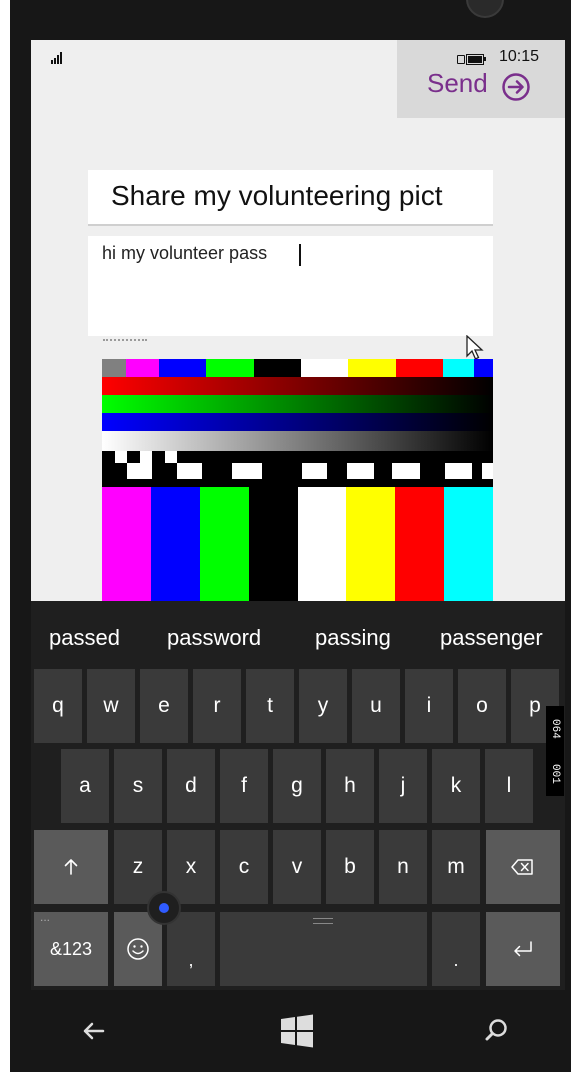 This screenshot has height=1078, width=571. What do you see at coordinates (350, 867) in the screenshot?
I see `key-b: b` at bounding box center [350, 867].